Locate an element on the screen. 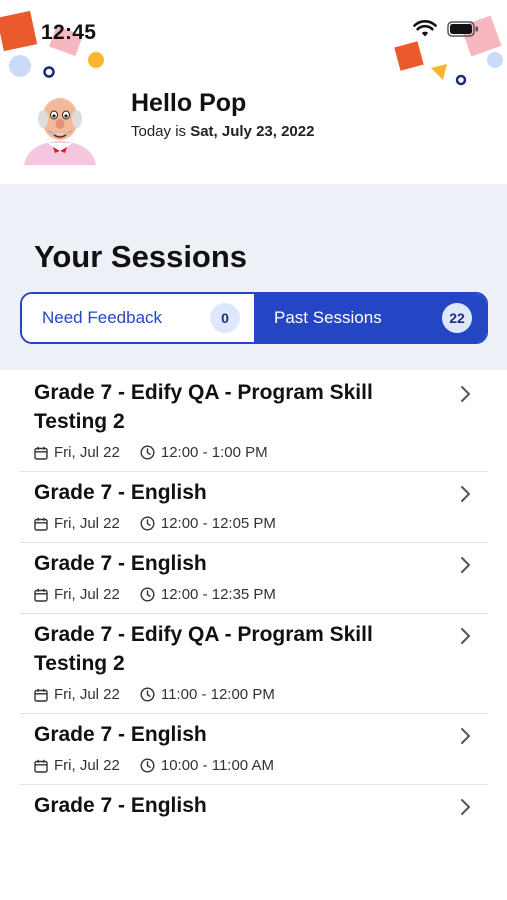 Image resolution: width=507 pixels, height=900 pixels. session-meta: Fri, Jul 22 12:00 - 12:05 PM is located at coordinates (241, 523).